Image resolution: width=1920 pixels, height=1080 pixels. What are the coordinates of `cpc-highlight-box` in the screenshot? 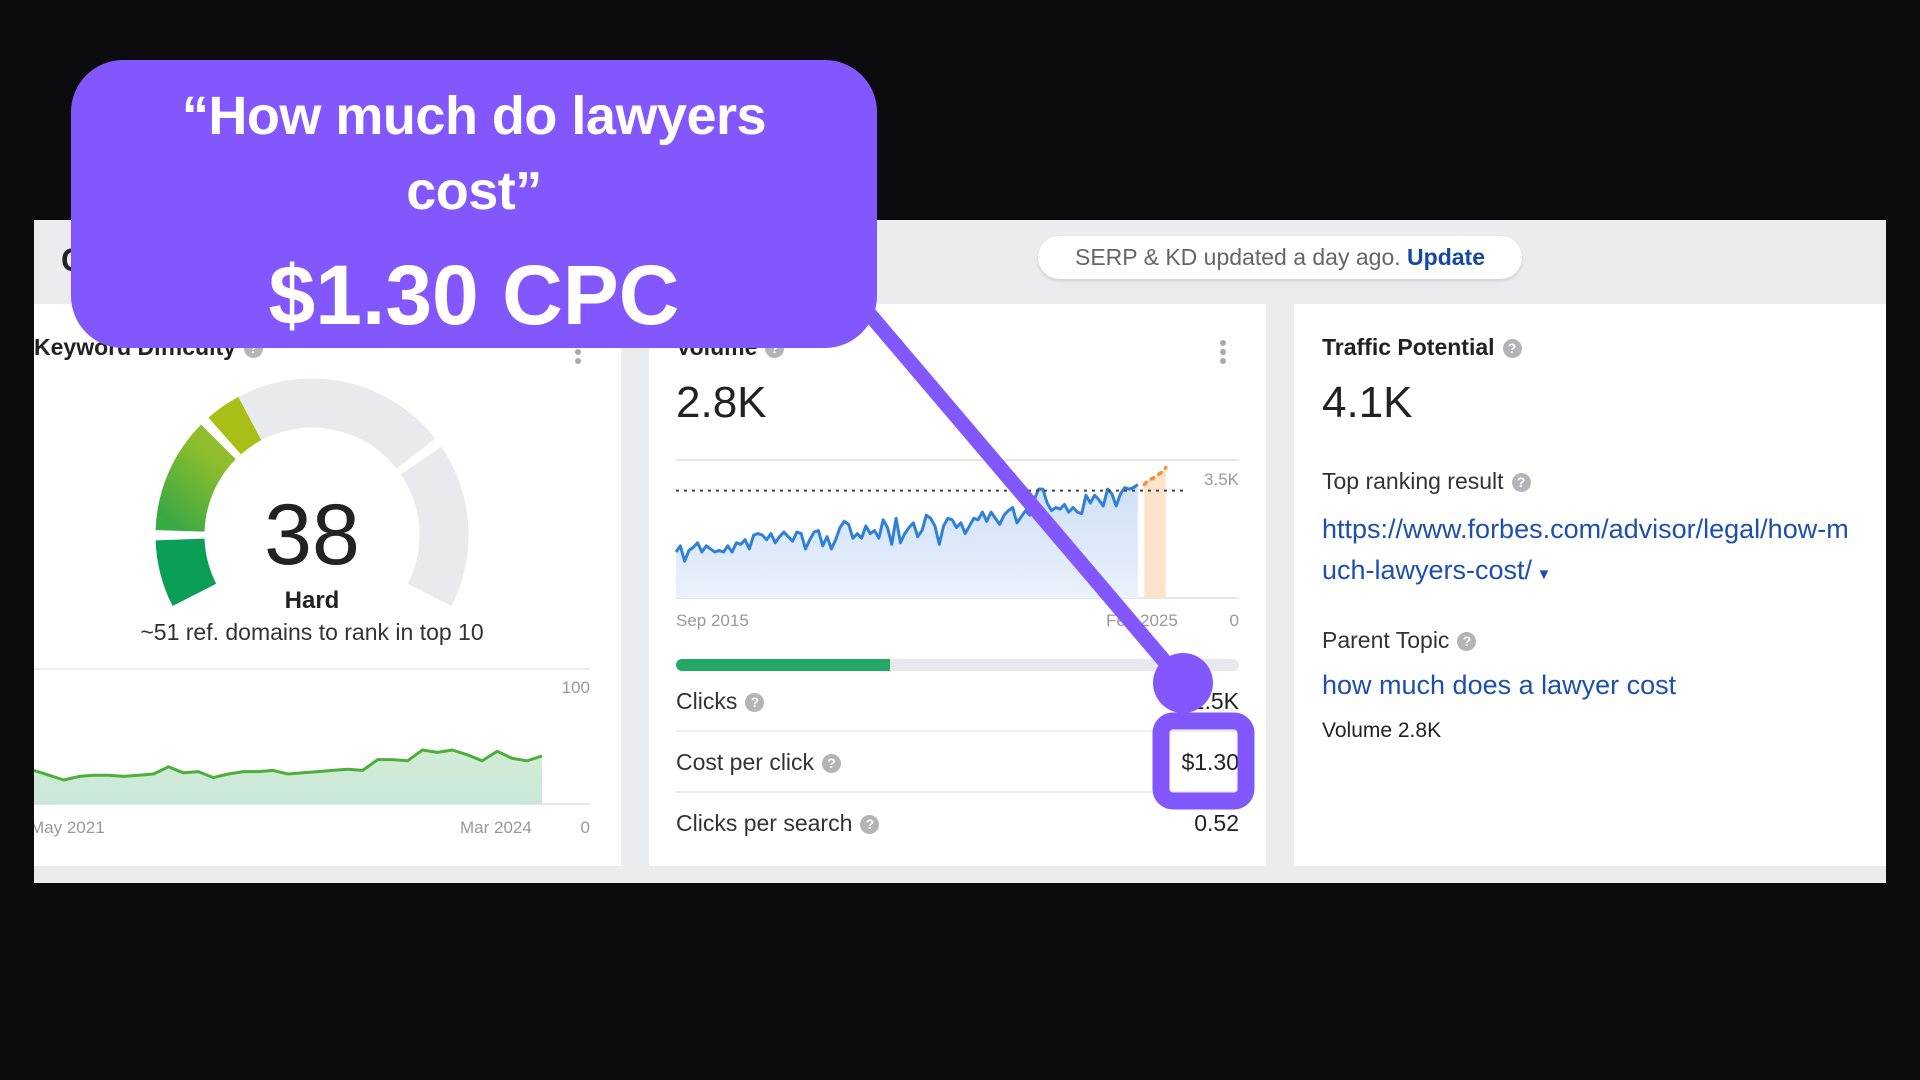 It's located at (1203, 761).